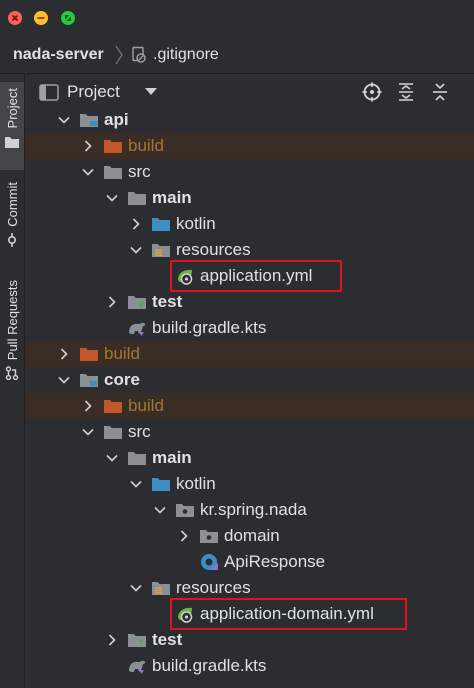  I want to click on tool-window-stripe: Project Commit Pull Requests, so click(12, 381).